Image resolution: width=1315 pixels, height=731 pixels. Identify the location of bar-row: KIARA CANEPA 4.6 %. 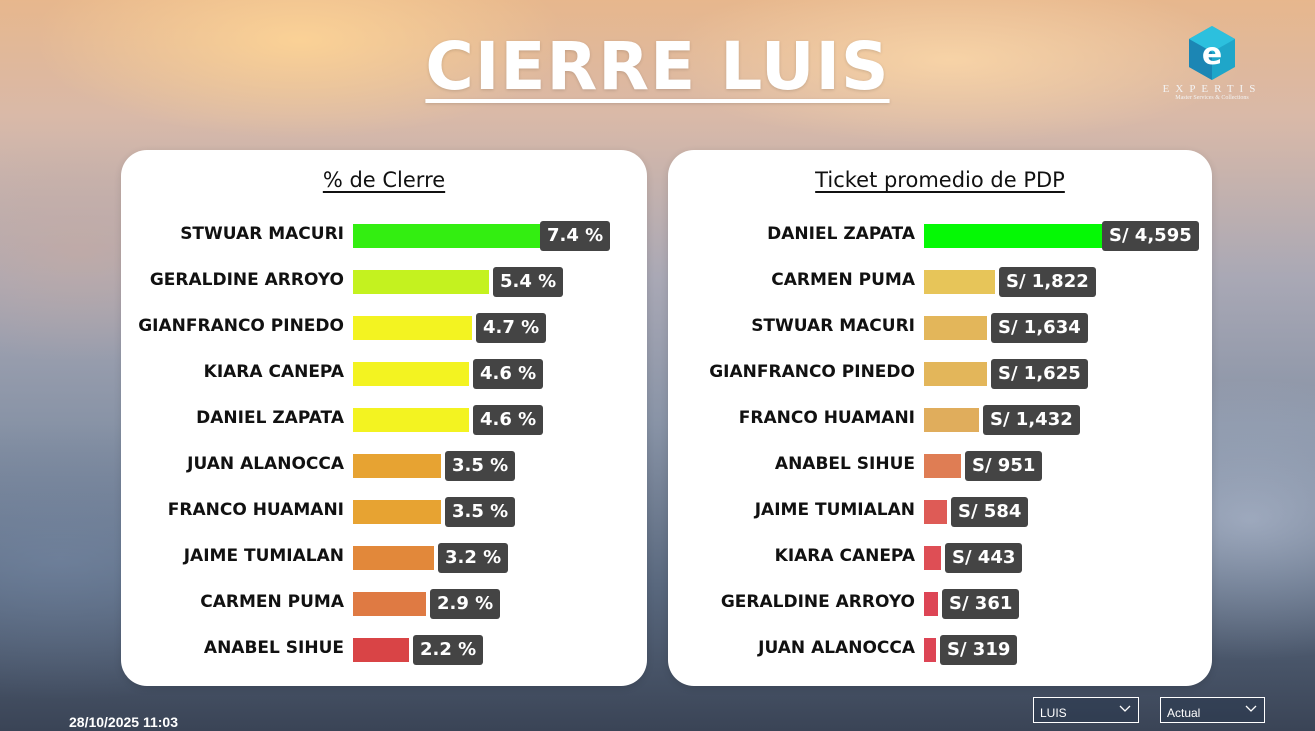
(384, 374).